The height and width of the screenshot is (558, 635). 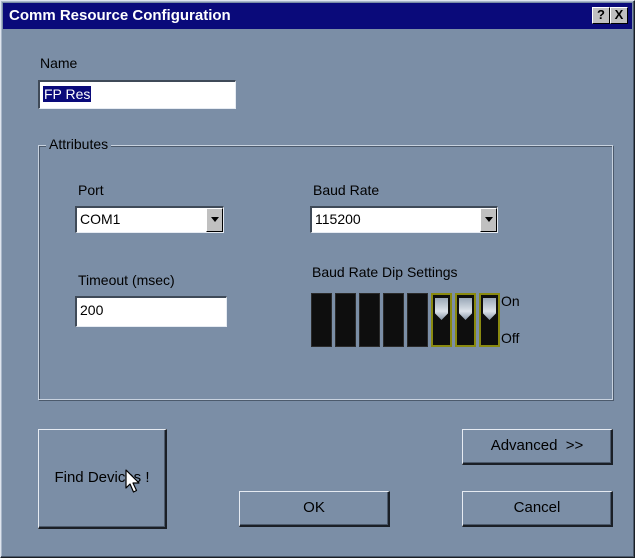 What do you see at coordinates (91, 190) in the screenshot?
I see `port-label: Port` at bounding box center [91, 190].